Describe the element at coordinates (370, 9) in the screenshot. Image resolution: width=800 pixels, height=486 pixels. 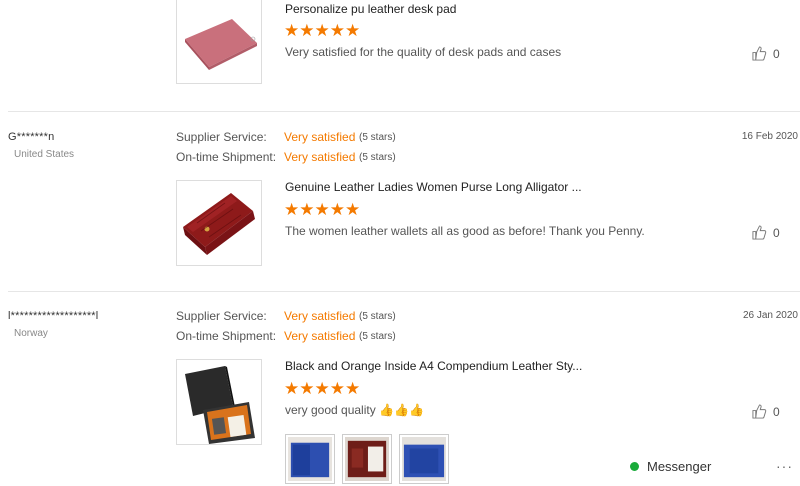
I see `product-title: Personalize pu leather desk pad` at that location.